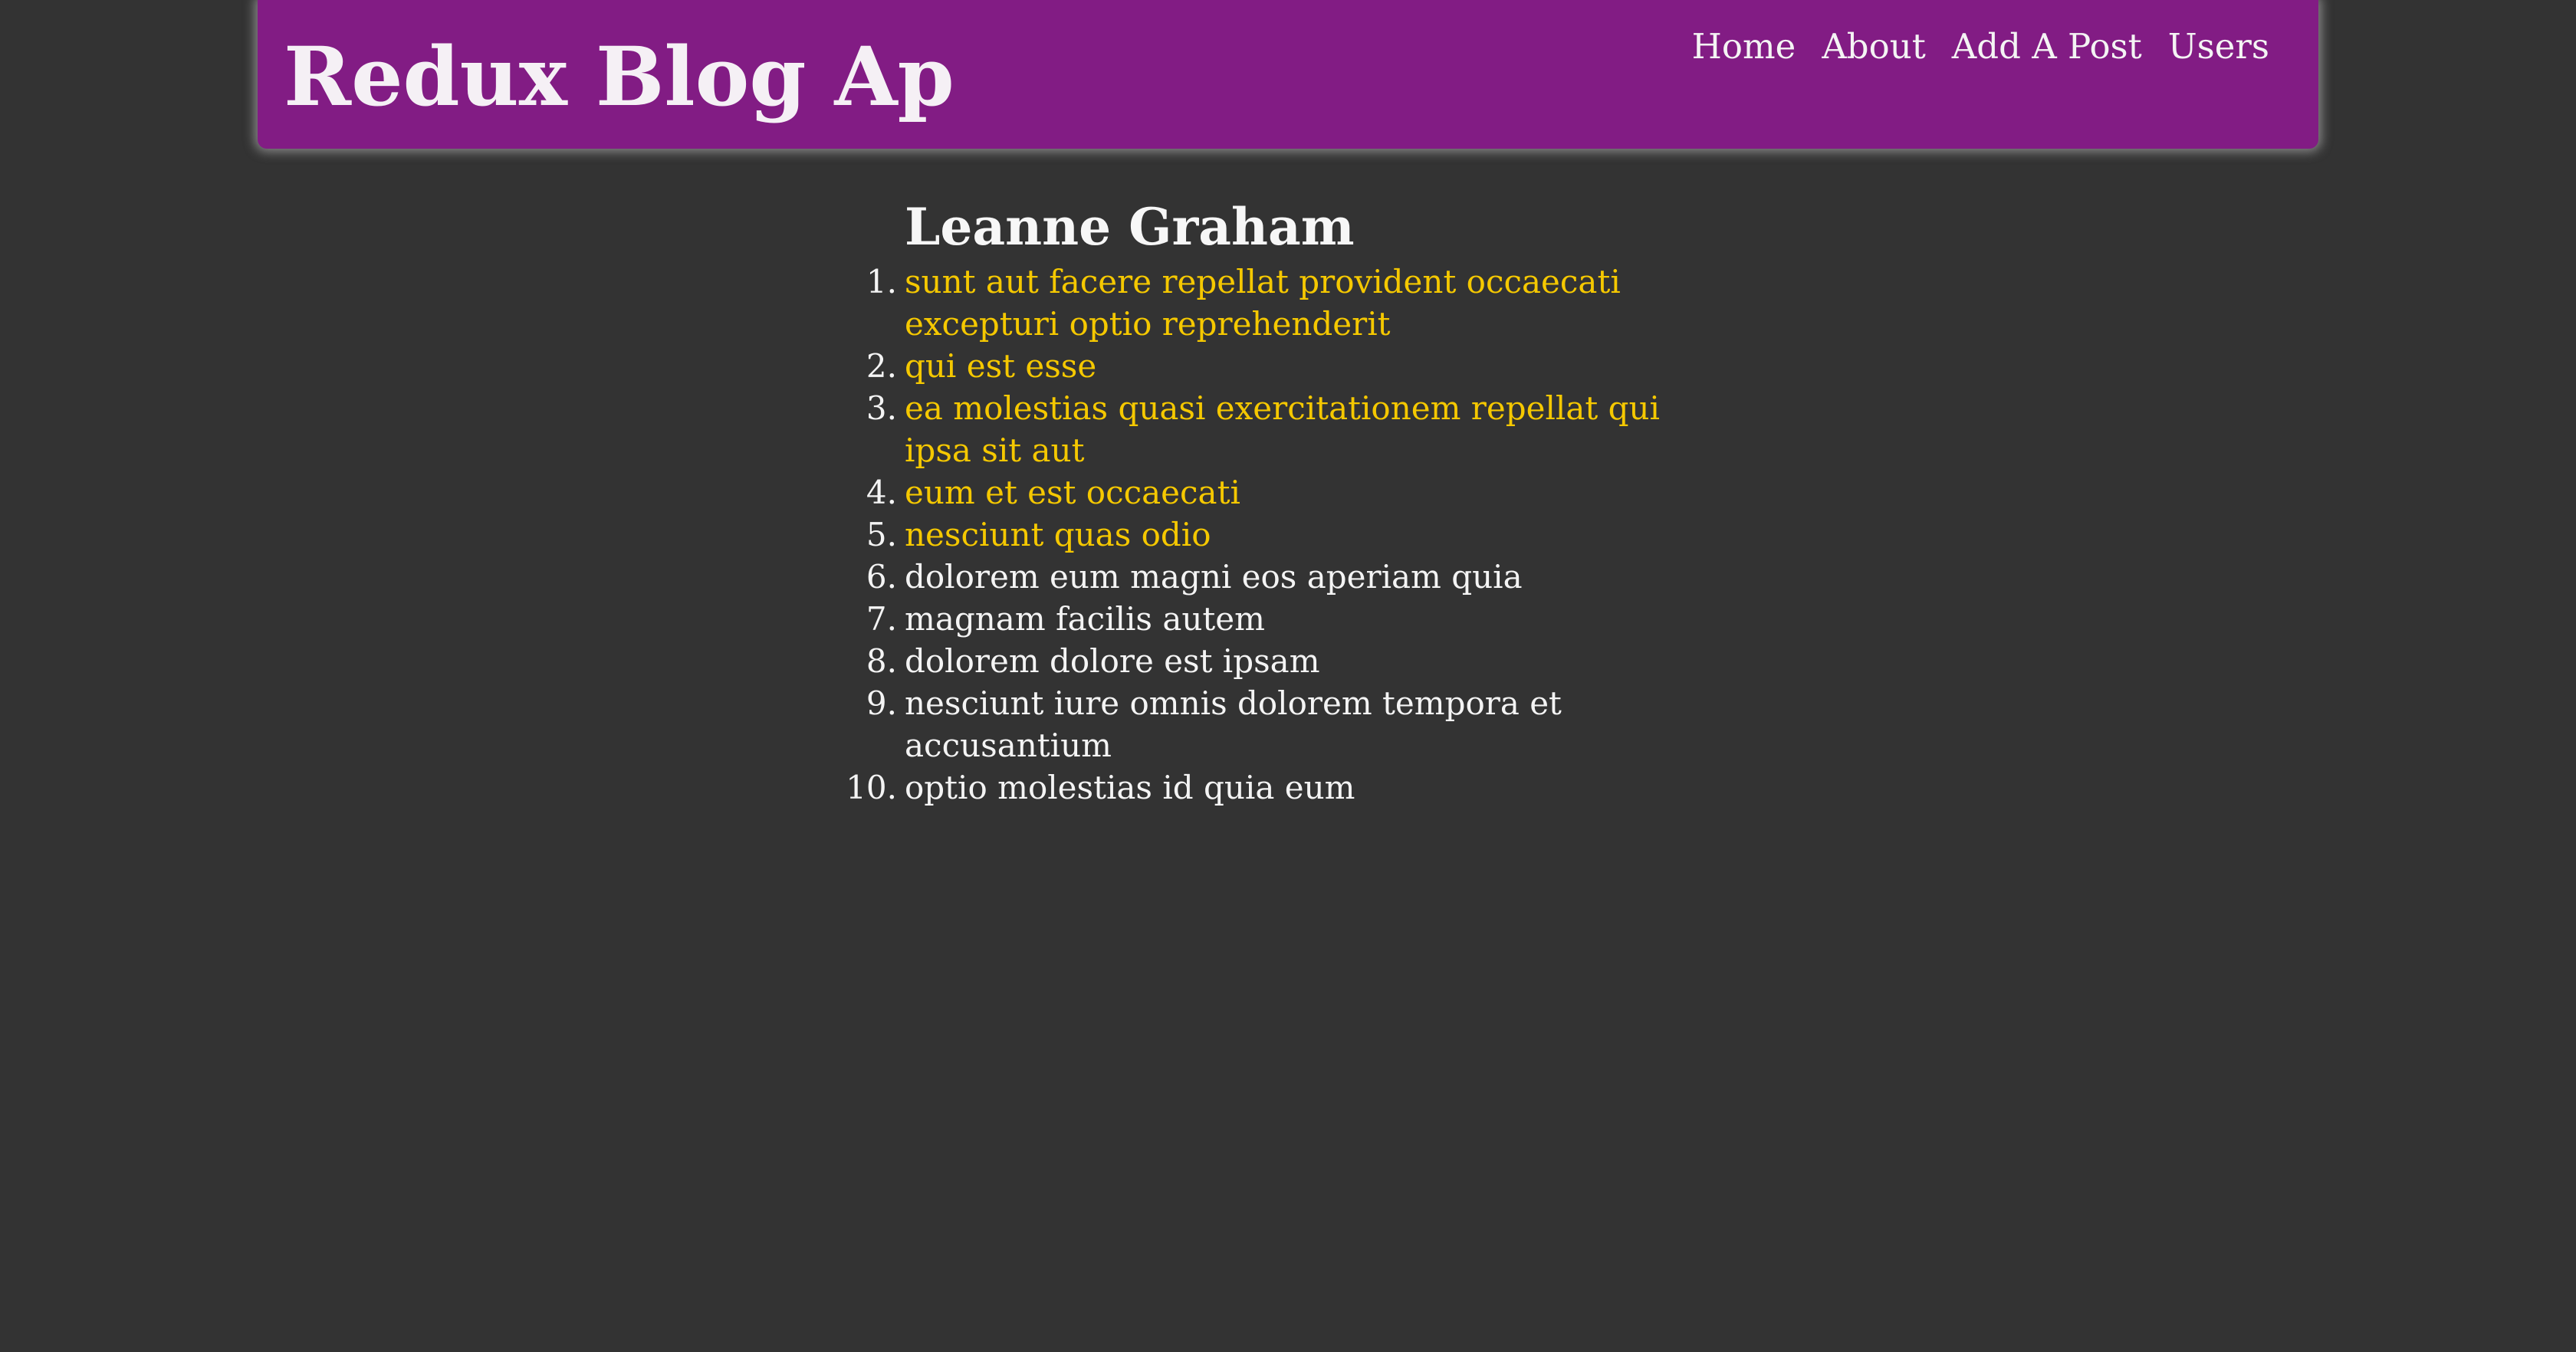 Image resolution: width=2576 pixels, height=1352 pixels. I want to click on main-nav: Home About Add A Post Users, so click(1981, 47).